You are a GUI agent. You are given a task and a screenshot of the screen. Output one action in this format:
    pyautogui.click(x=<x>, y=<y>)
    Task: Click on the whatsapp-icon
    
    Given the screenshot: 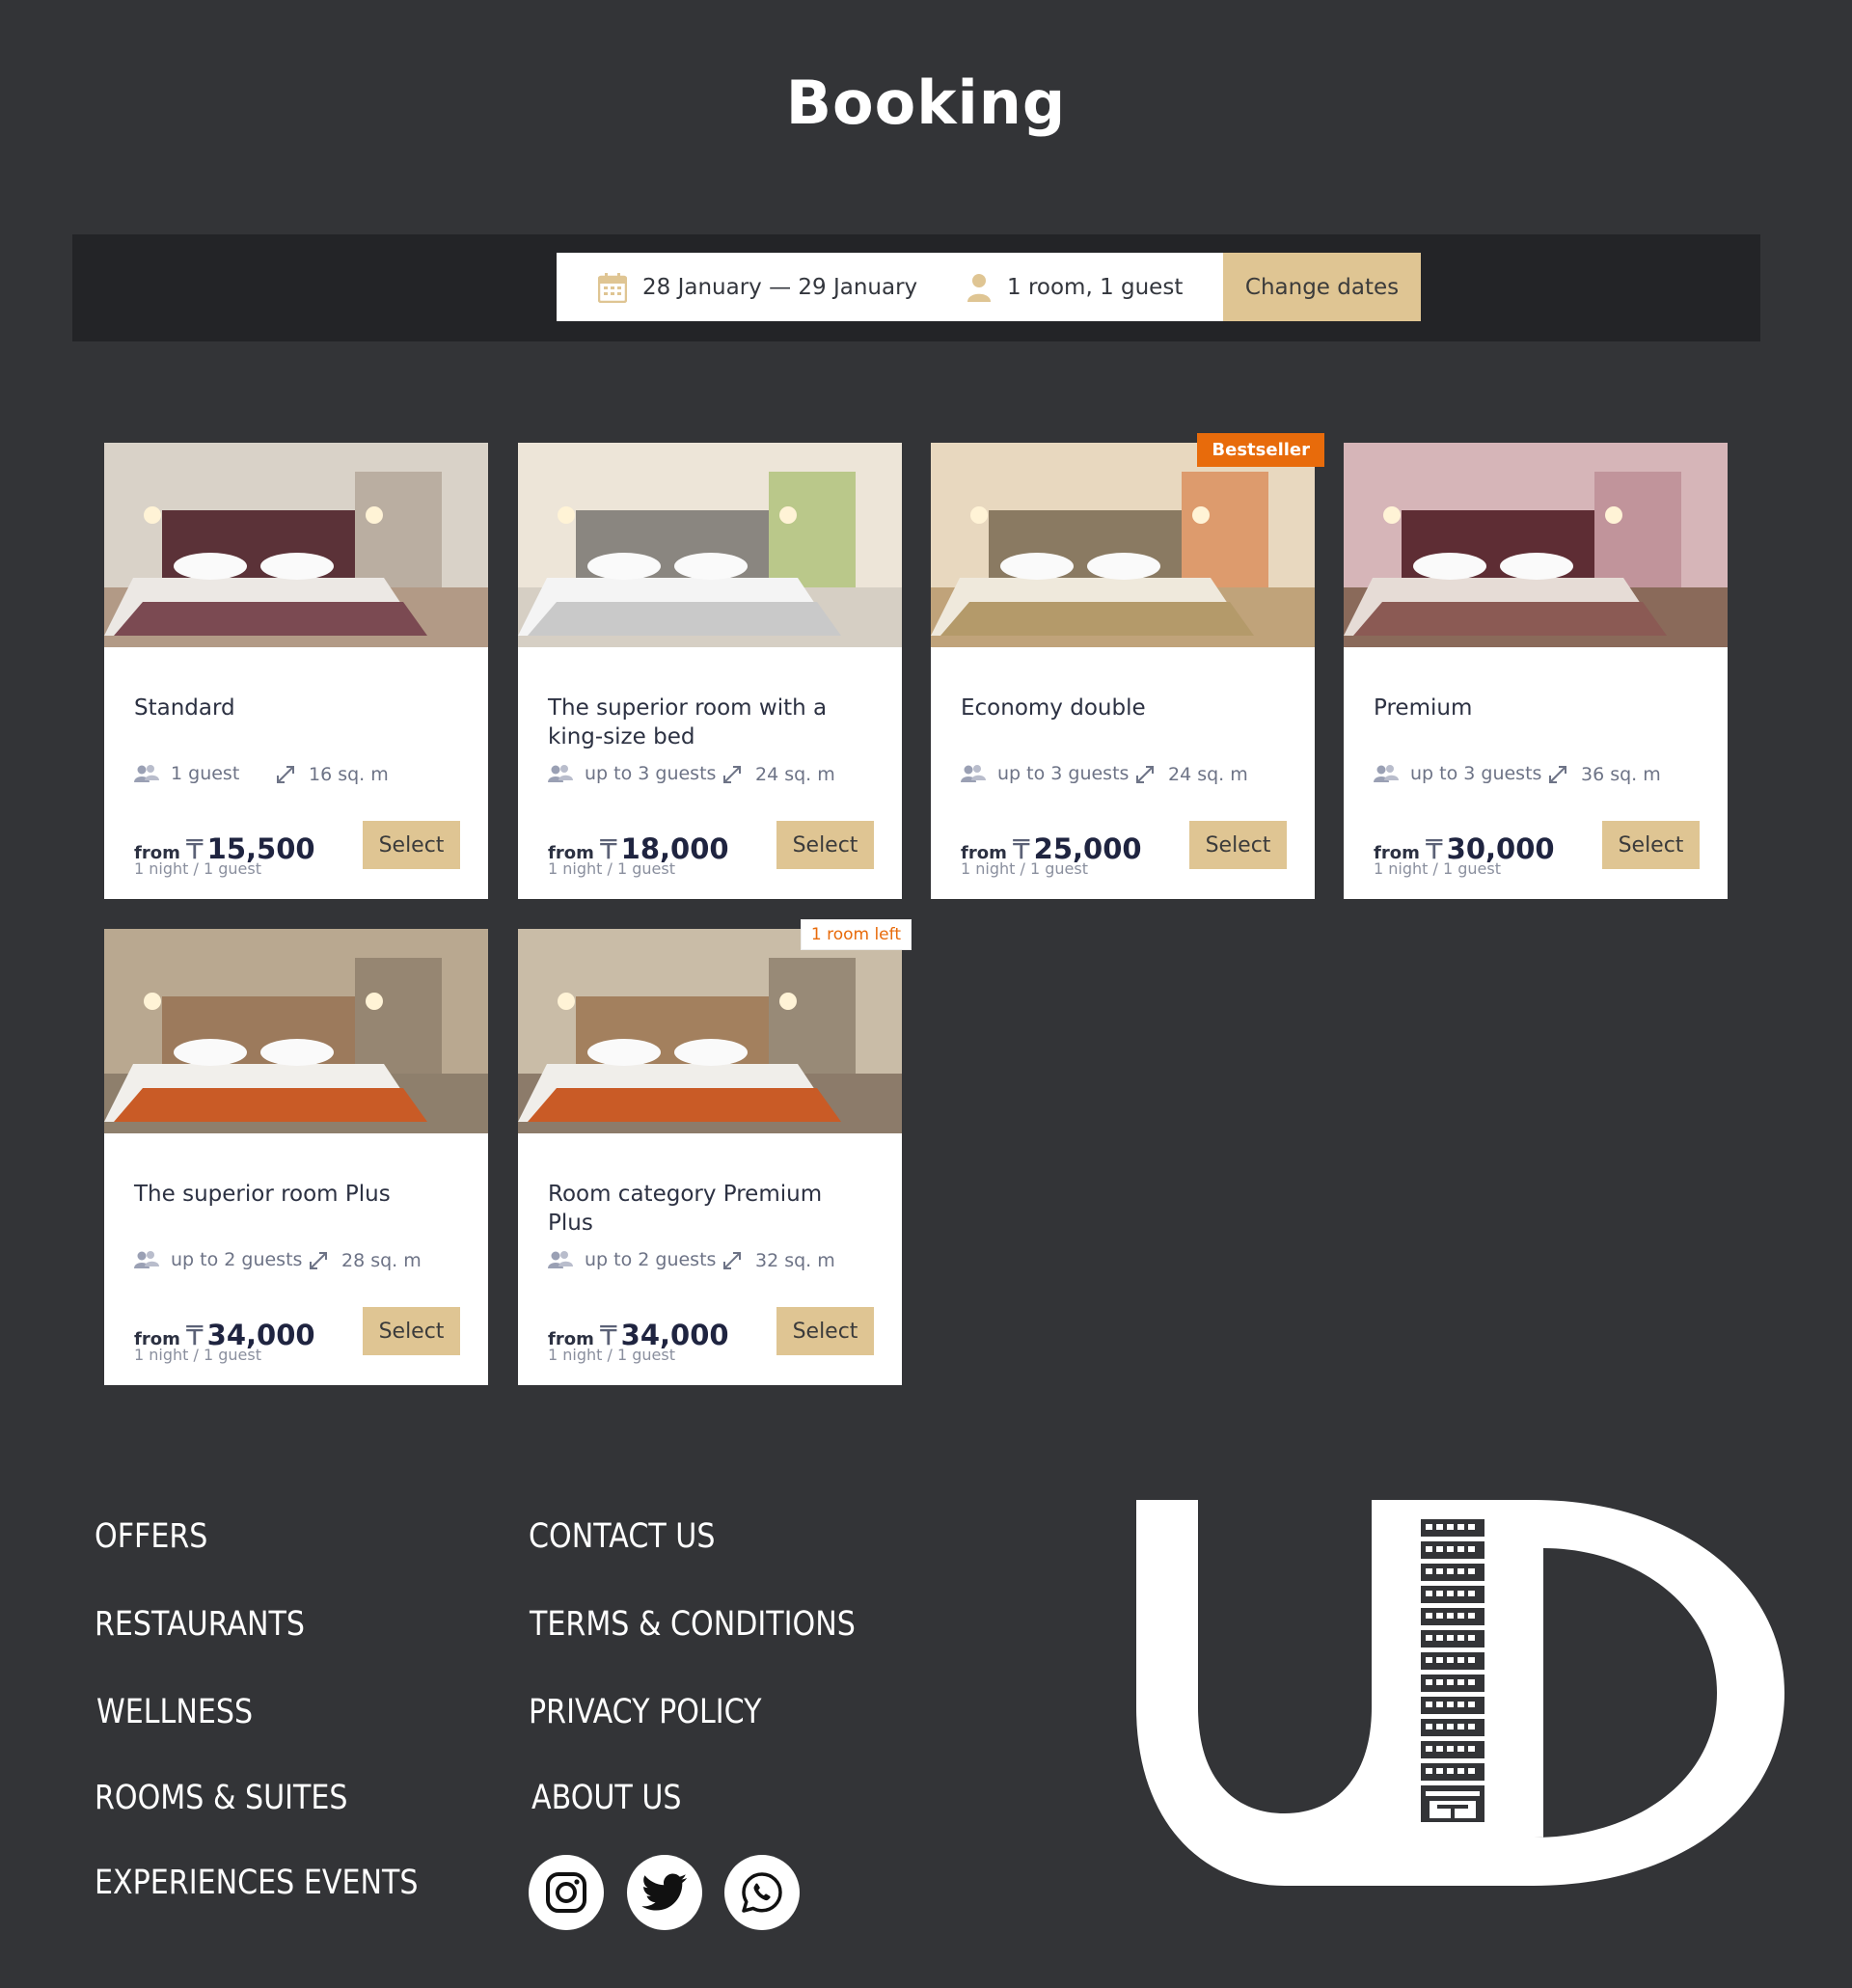 What is the action you would take?
    pyautogui.click(x=762, y=1892)
    